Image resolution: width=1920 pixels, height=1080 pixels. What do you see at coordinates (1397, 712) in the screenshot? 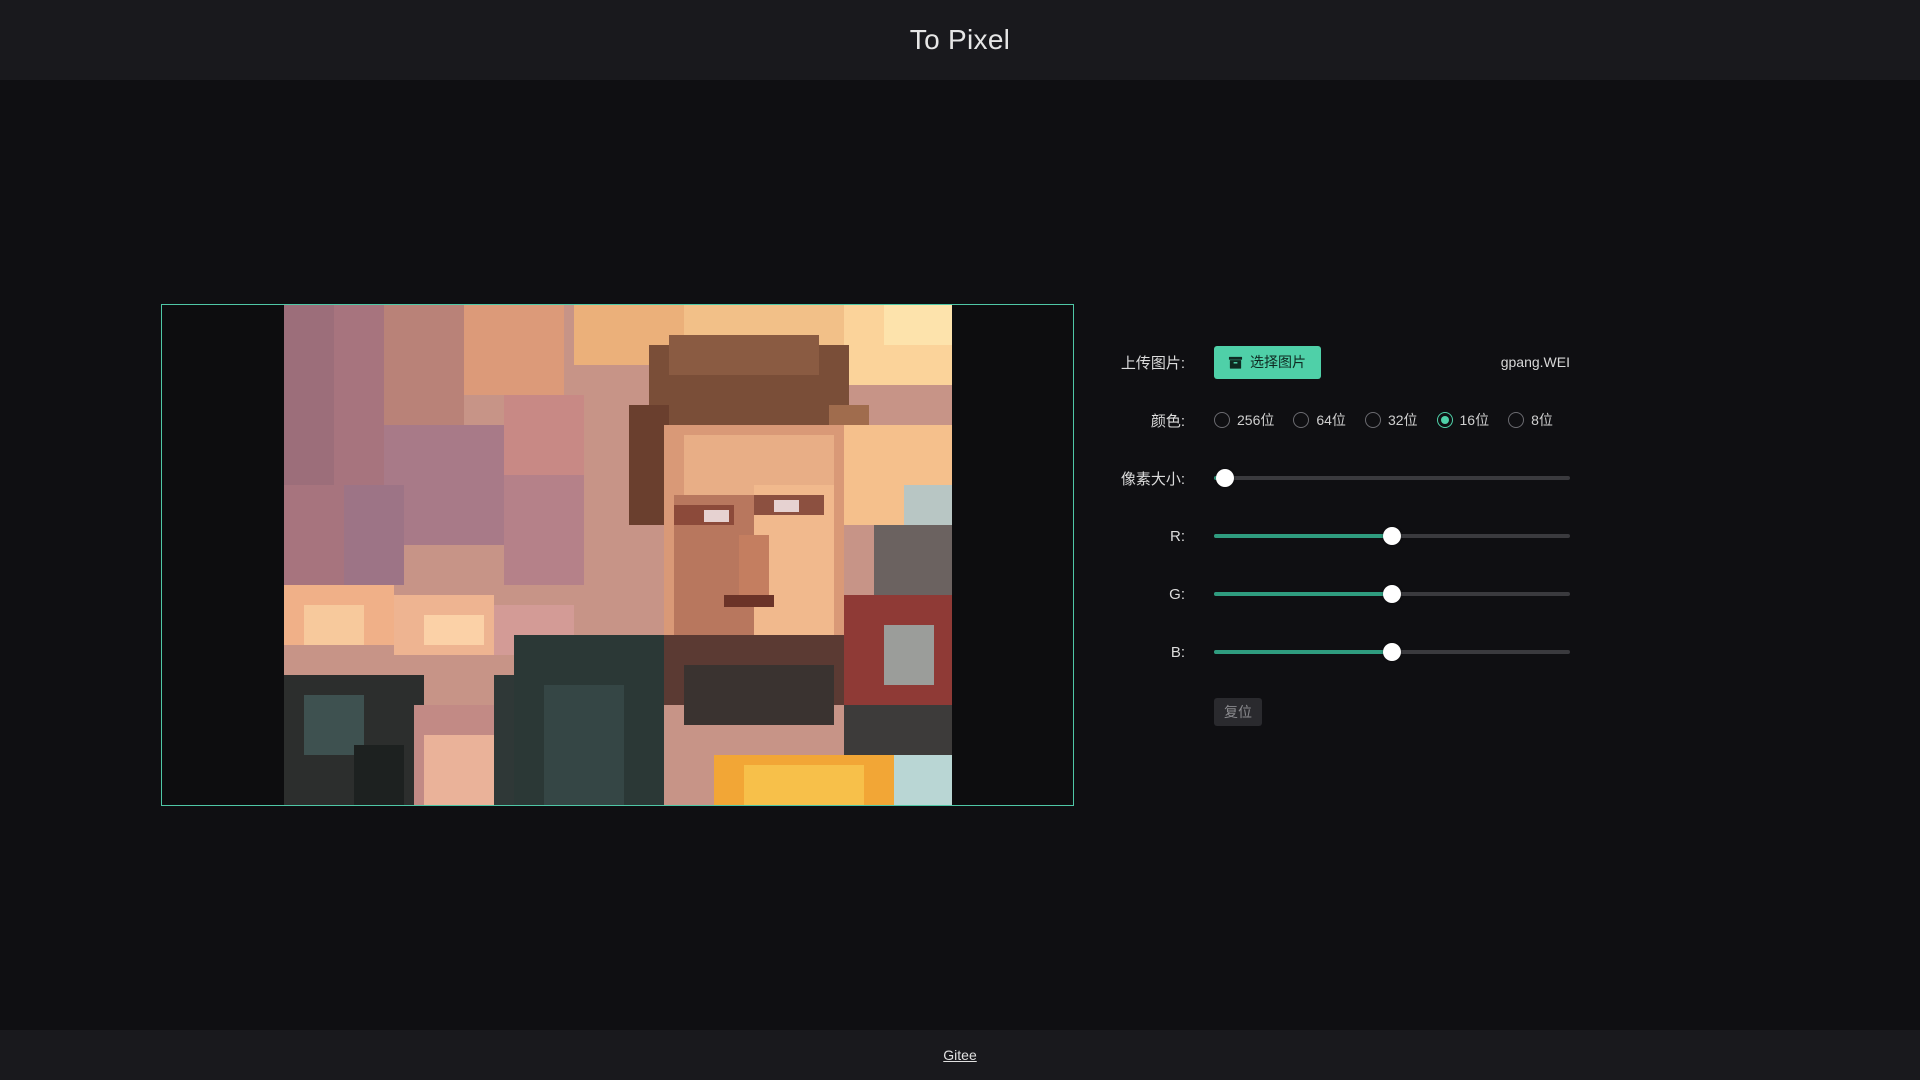
I see `reset-content: 复位` at bounding box center [1397, 712].